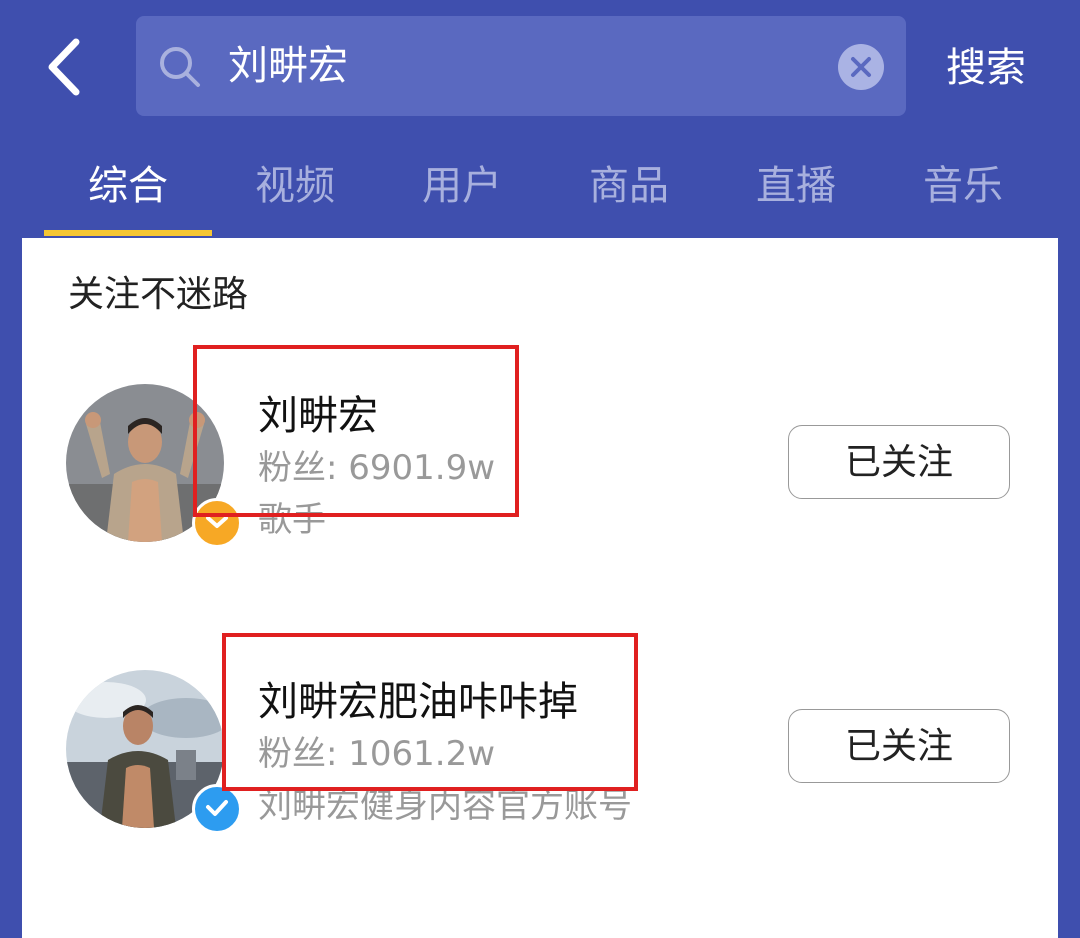 Image resolution: width=1080 pixels, height=938 pixels. What do you see at coordinates (66, 67) in the screenshot?
I see `back-arrow-icon` at bounding box center [66, 67].